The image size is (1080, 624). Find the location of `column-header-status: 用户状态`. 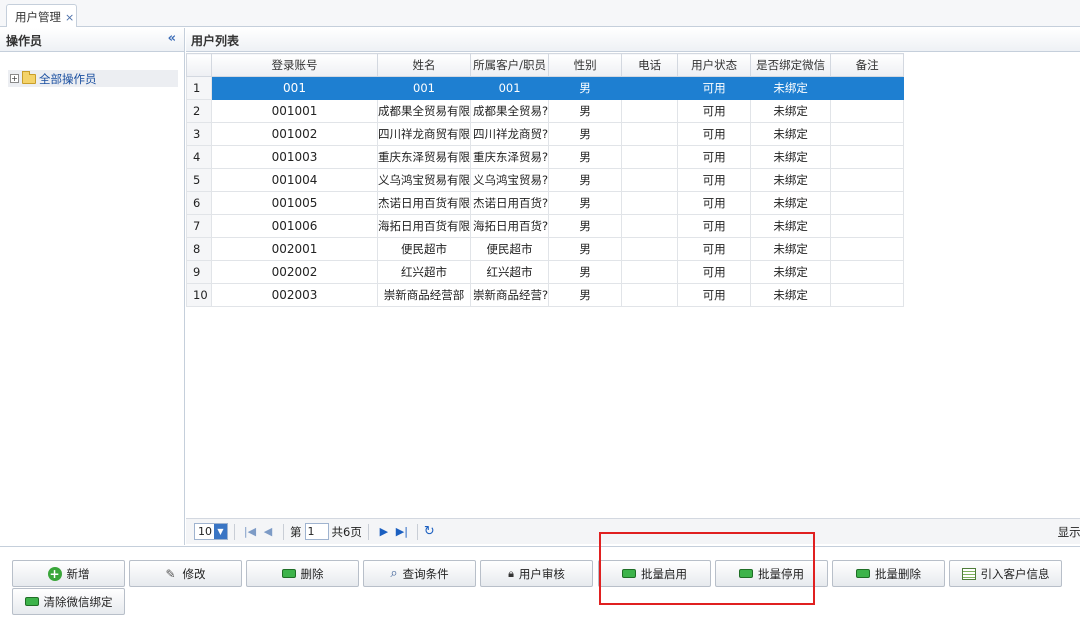

column-header-status: 用户状态 is located at coordinates (714, 65).